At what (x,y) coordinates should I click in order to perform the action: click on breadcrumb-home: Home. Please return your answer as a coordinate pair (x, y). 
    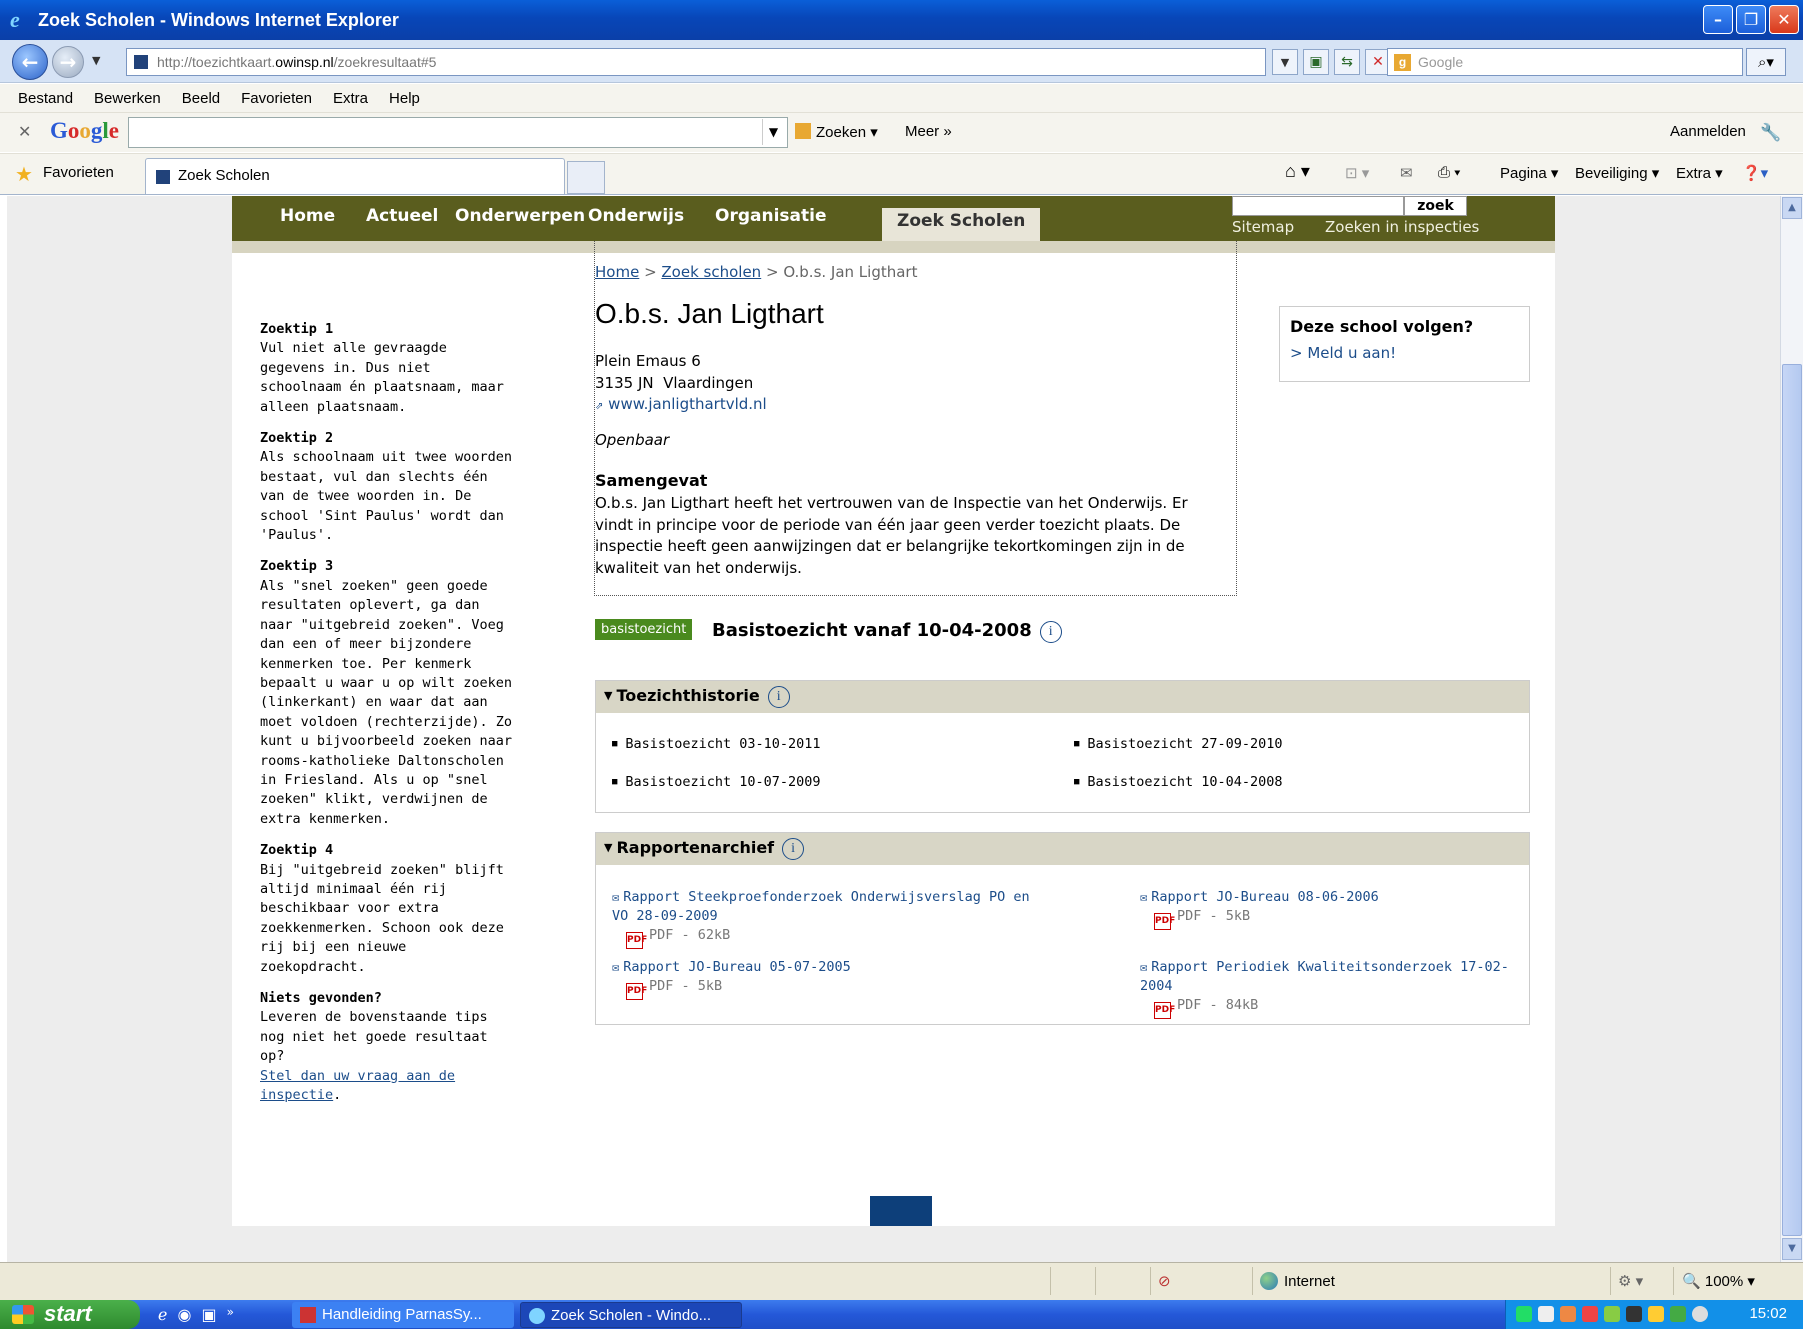
    Looking at the image, I should click on (617, 272).